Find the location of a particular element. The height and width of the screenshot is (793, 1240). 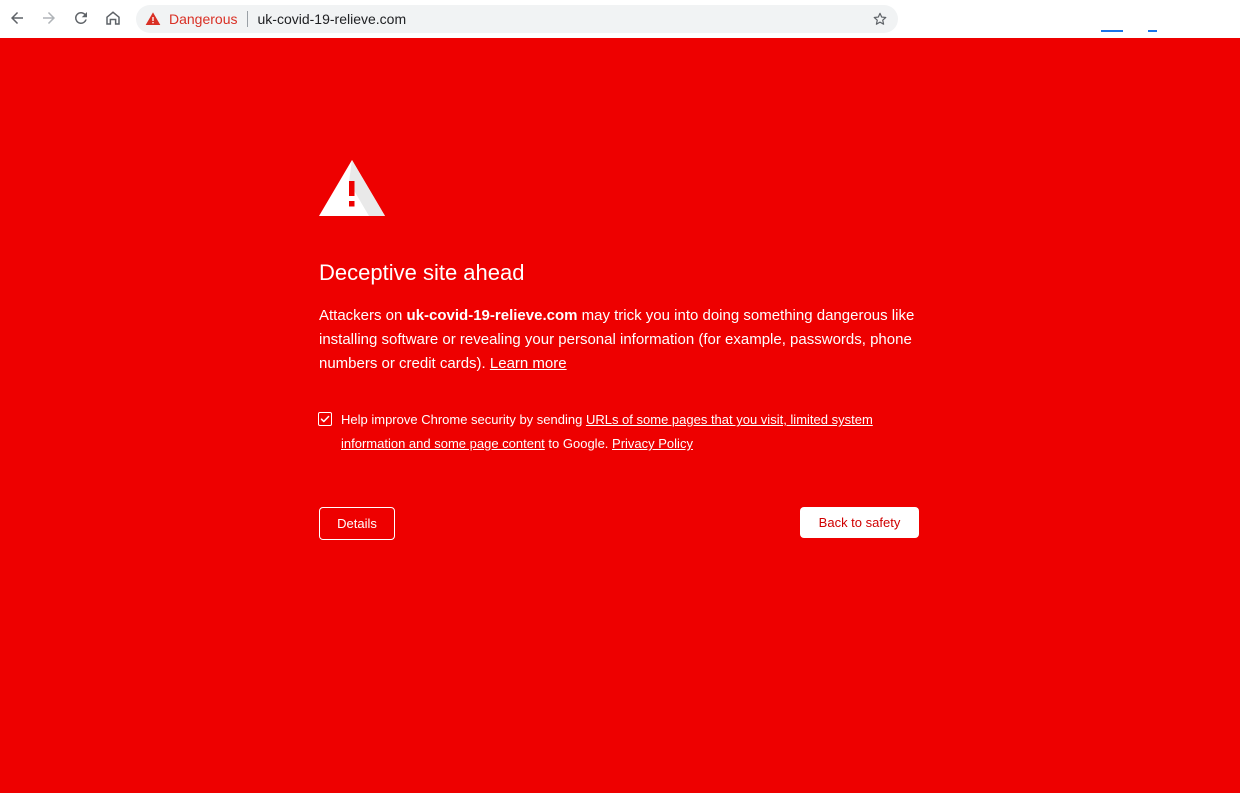

security-chip: Dangerous is located at coordinates (191, 19).